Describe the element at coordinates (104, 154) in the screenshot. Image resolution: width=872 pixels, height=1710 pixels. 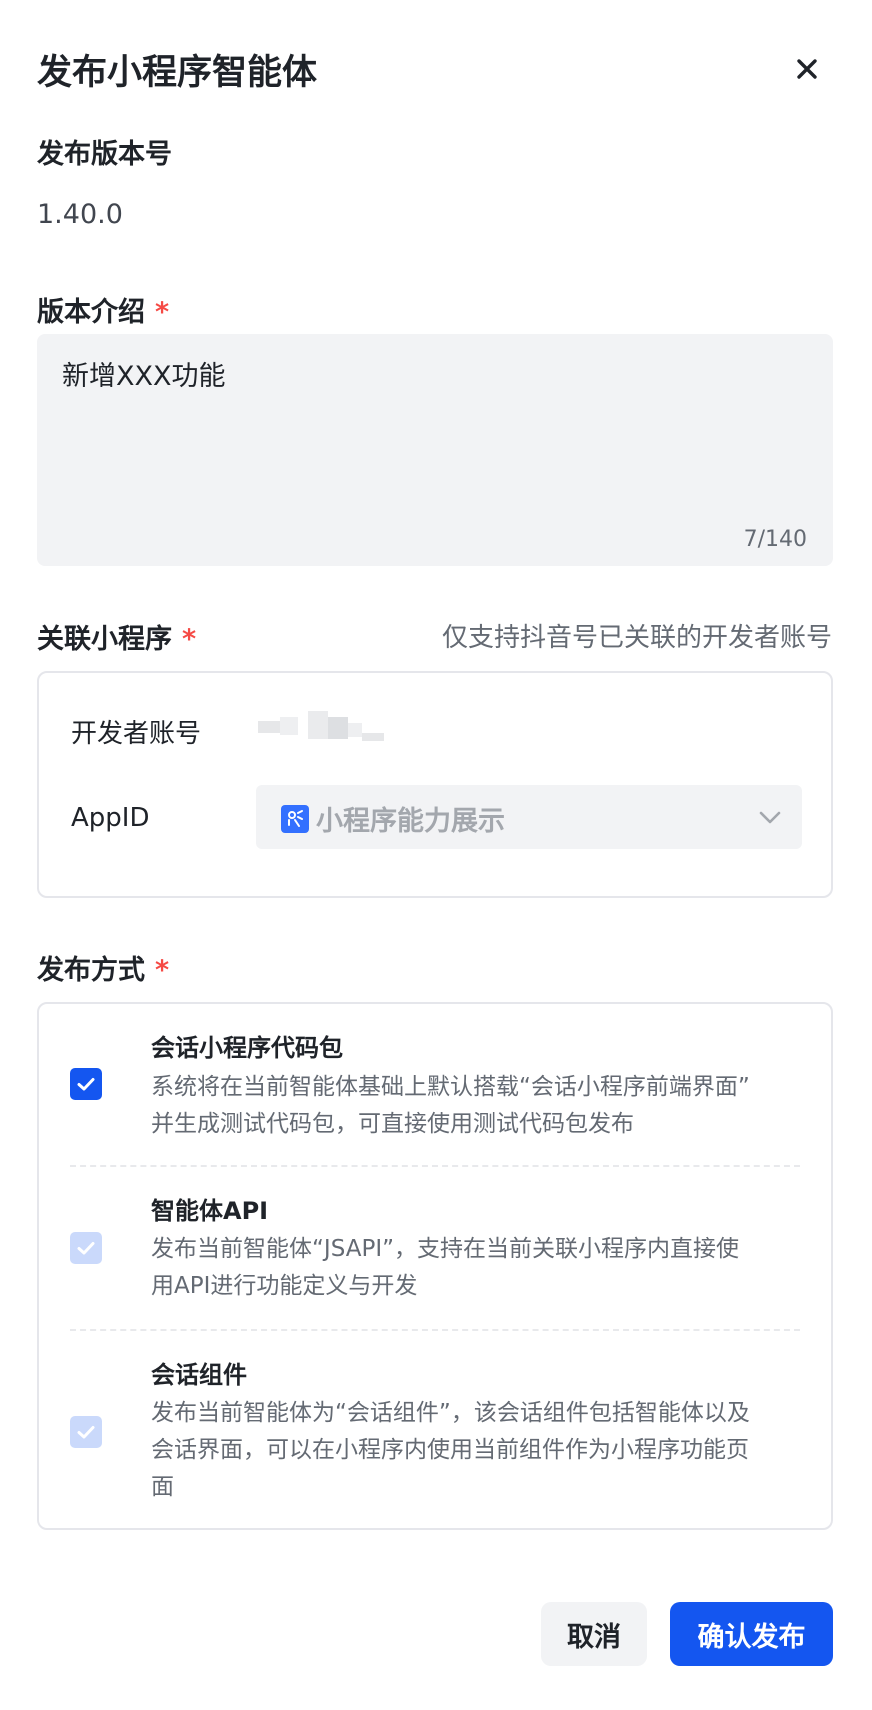
I see `version-label: 发布版本号` at that location.